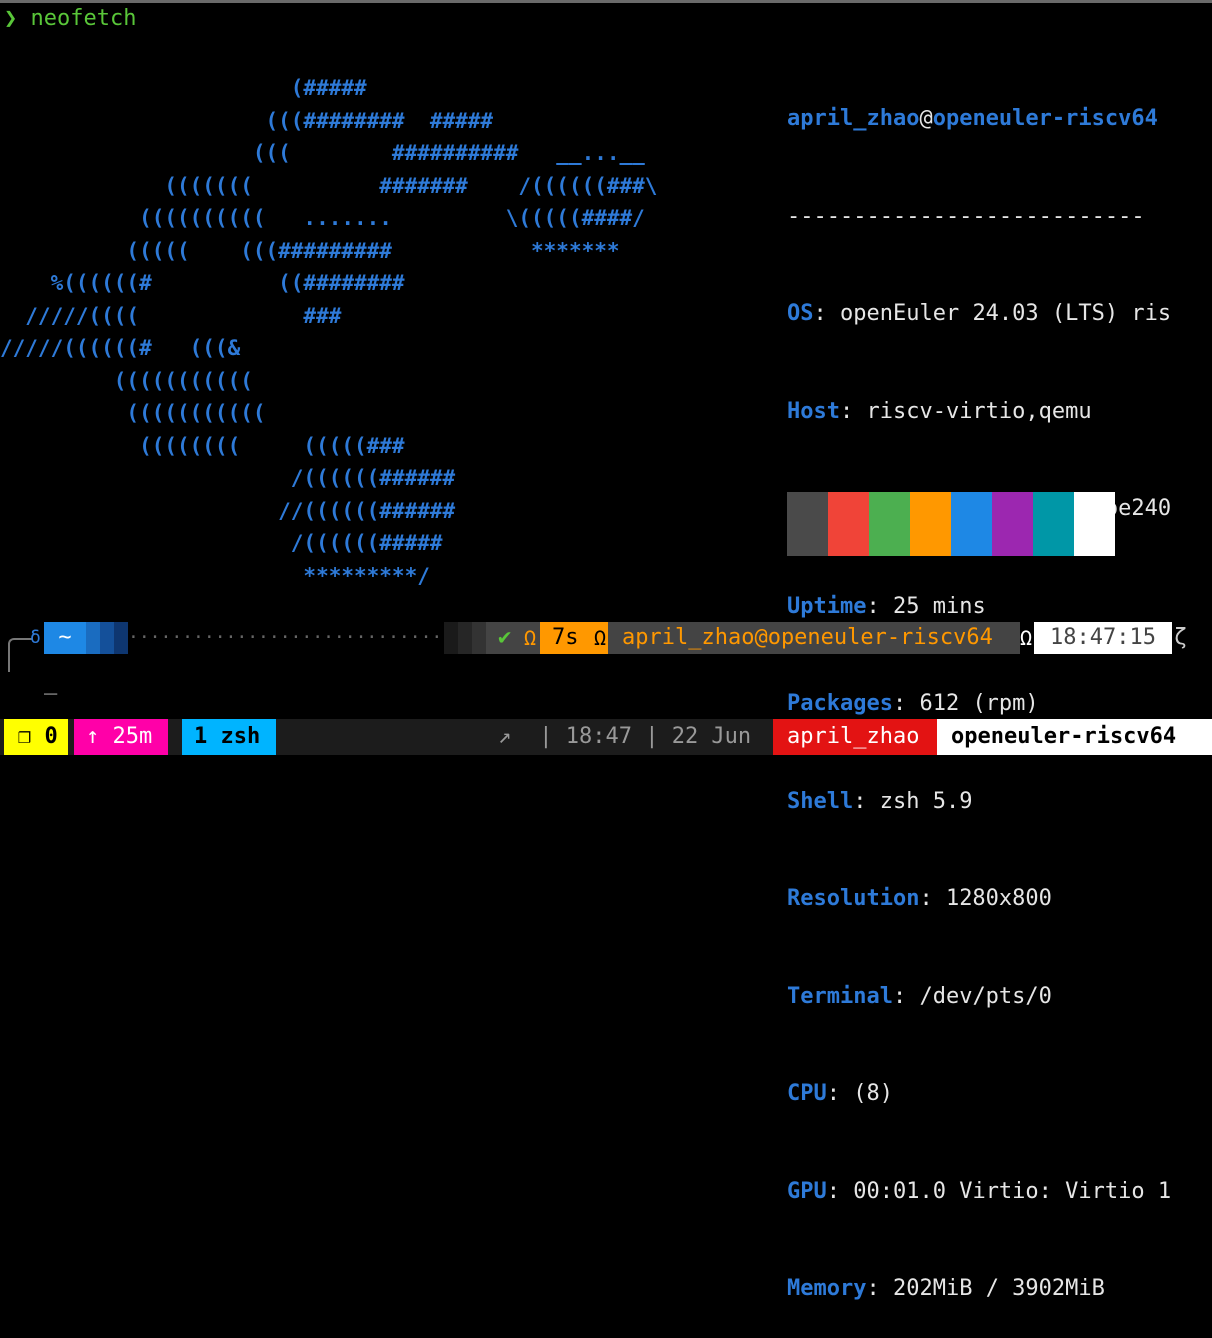  What do you see at coordinates (965, 703) in the screenshot?
I see `info-value: : 612 (rpm)` at bounding box center [965, 703].